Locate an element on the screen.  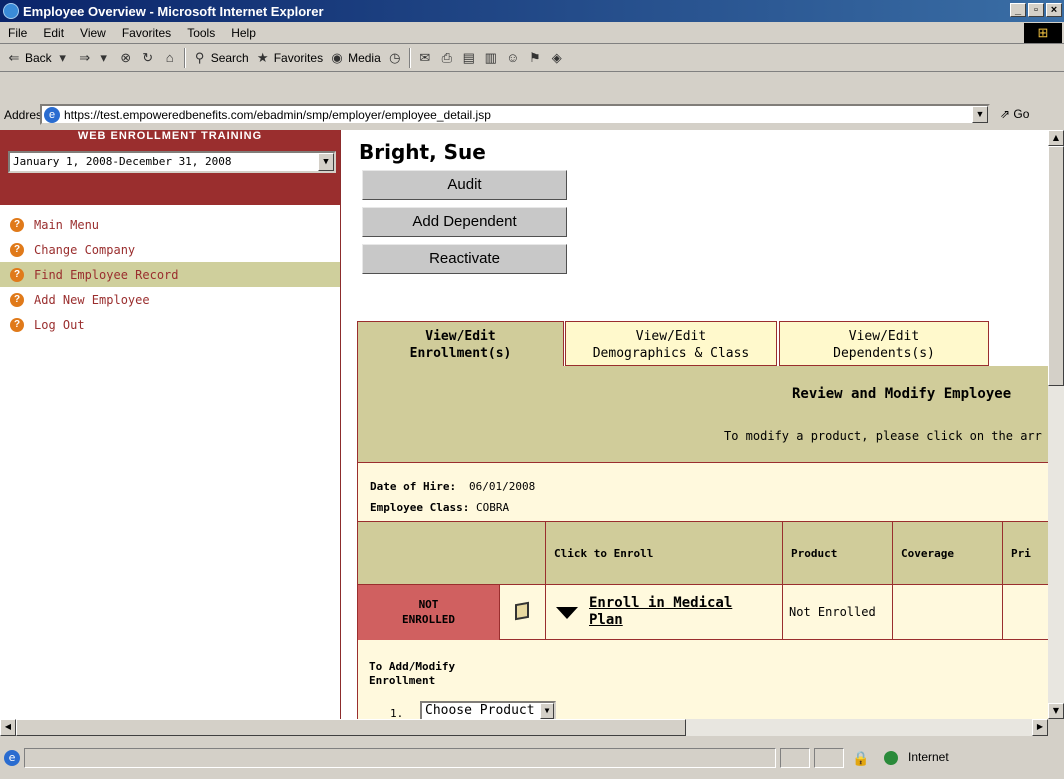
table-header: Click to Enroll Product Coverage Pri is located at coordinates (703, 553).